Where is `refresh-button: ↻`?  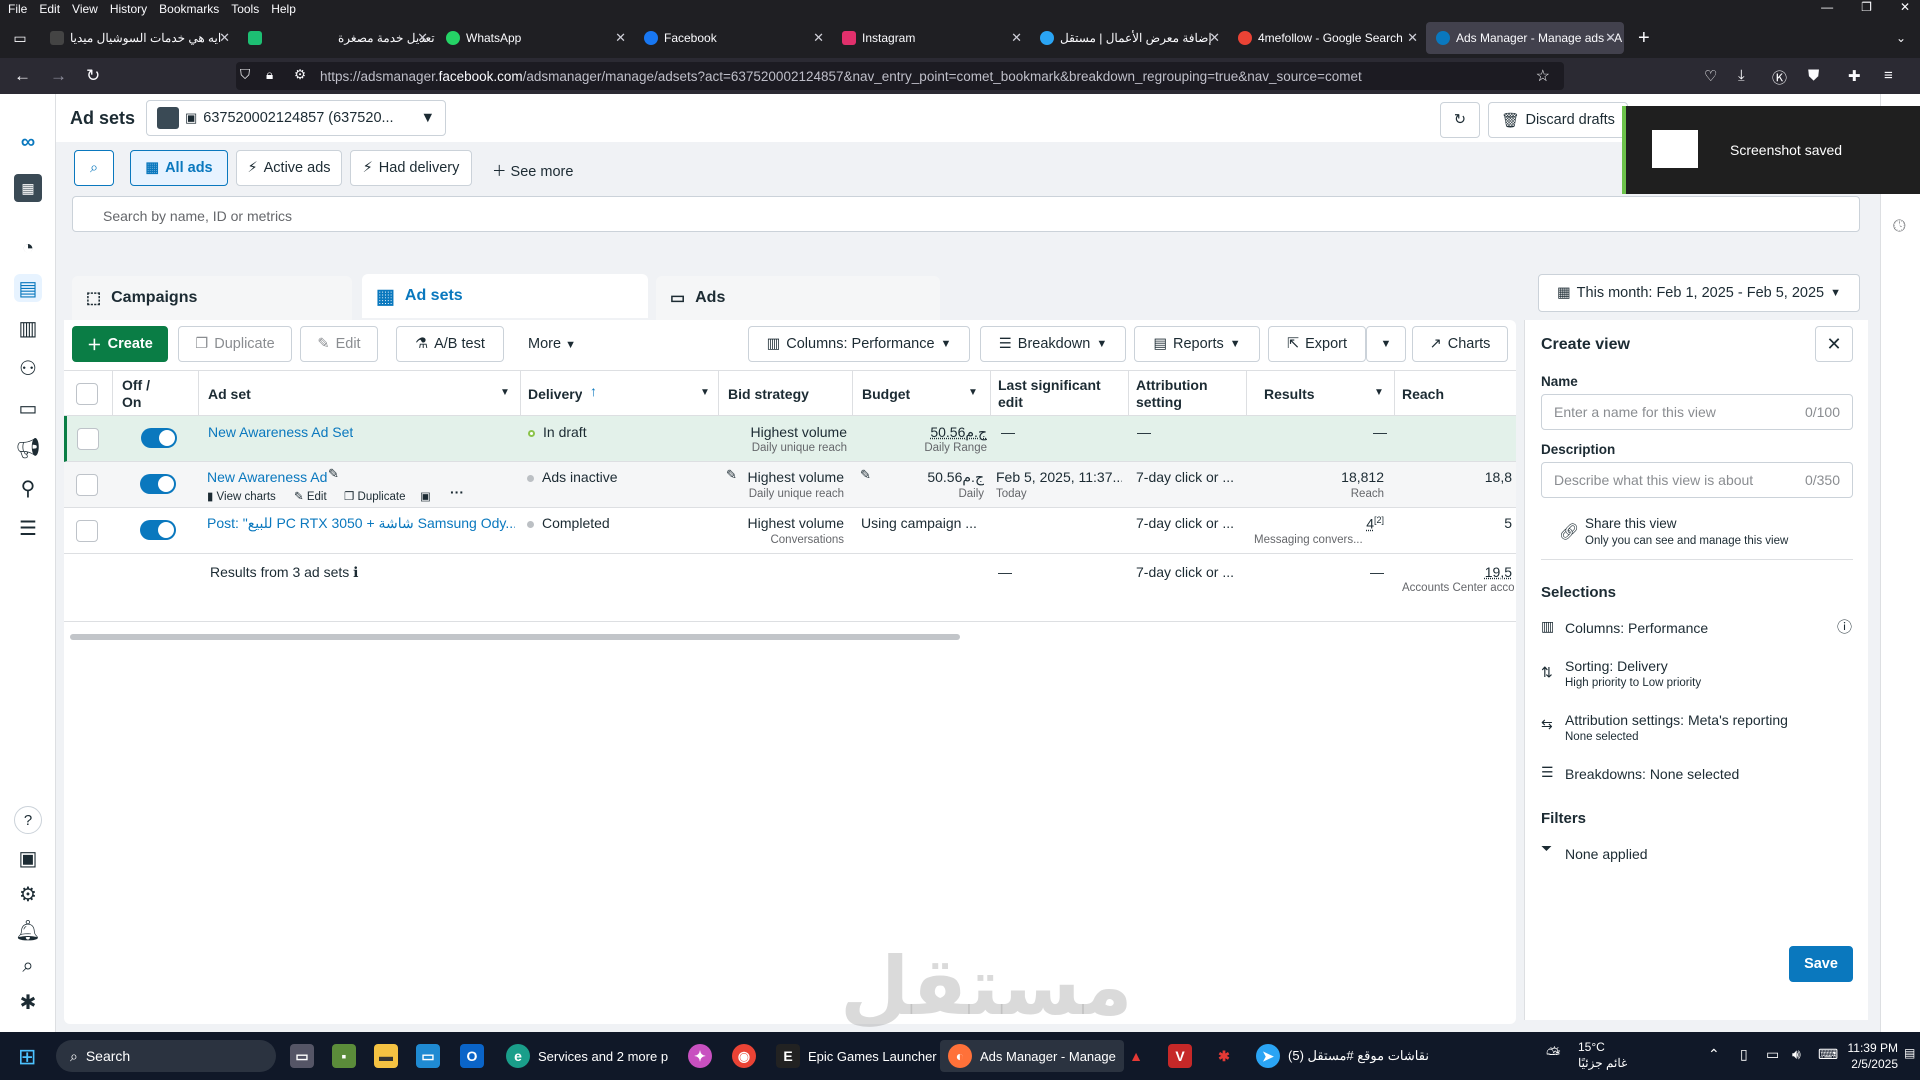
refresh-button: ↻ is located at coordinates (1460, 120).